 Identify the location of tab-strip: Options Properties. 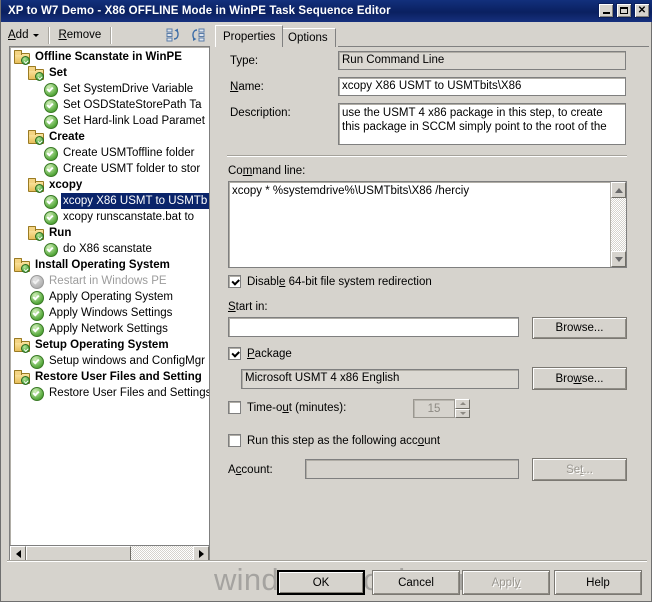
(432, 35).